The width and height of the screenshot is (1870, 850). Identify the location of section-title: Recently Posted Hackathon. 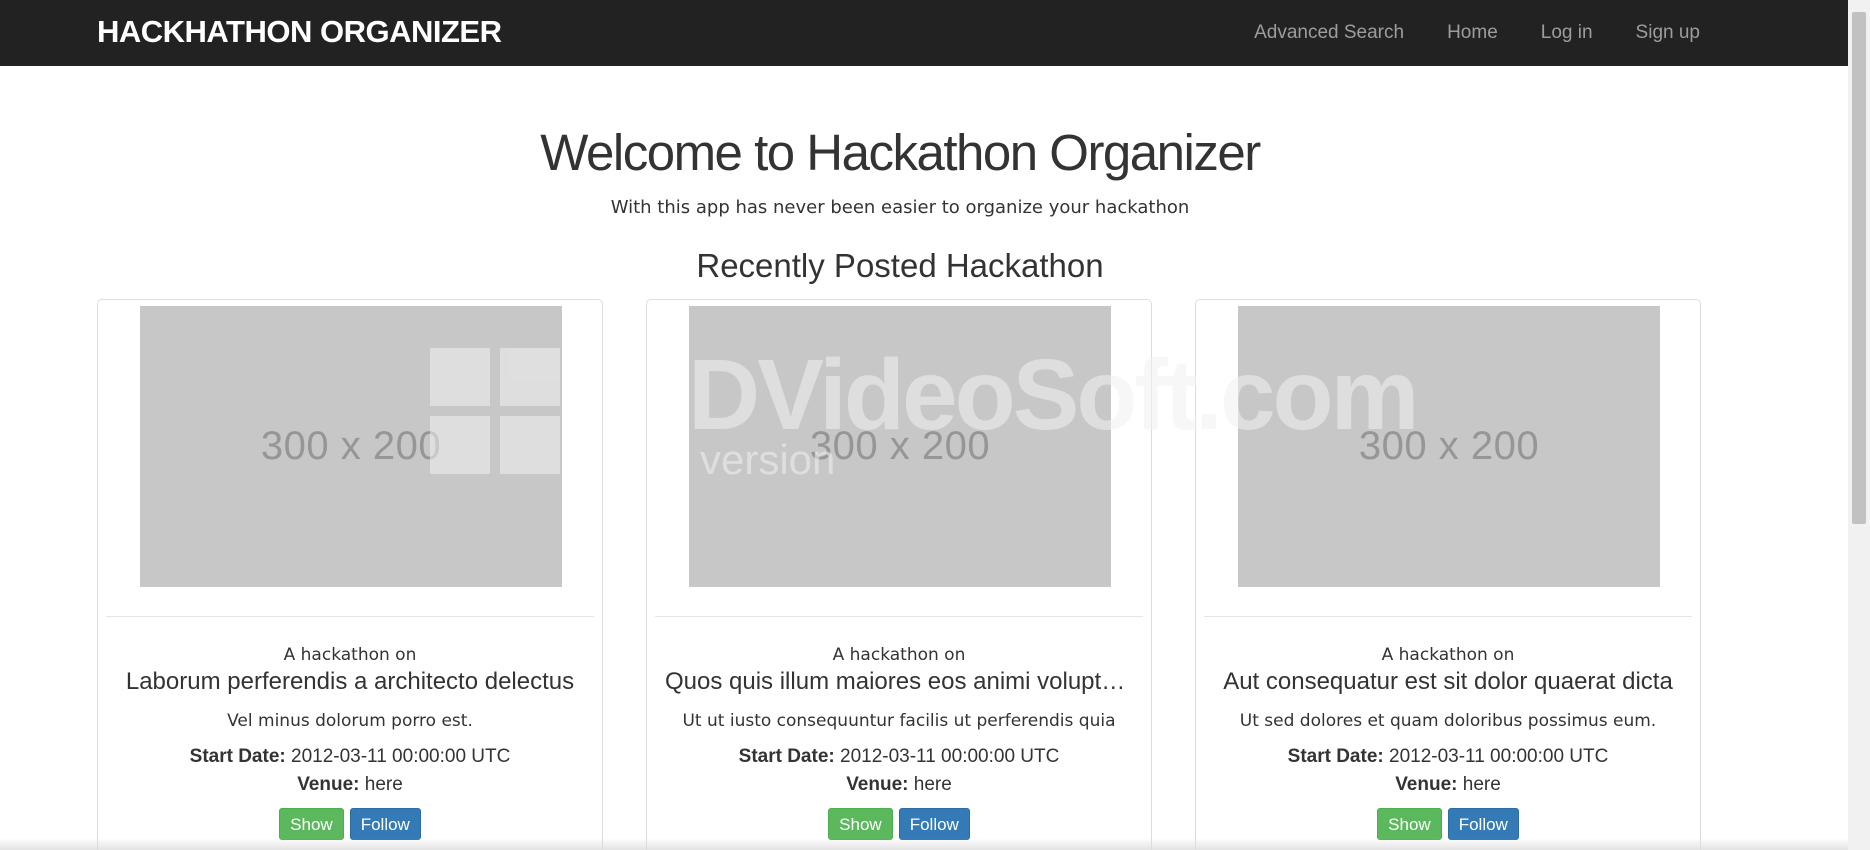
(900, 265).